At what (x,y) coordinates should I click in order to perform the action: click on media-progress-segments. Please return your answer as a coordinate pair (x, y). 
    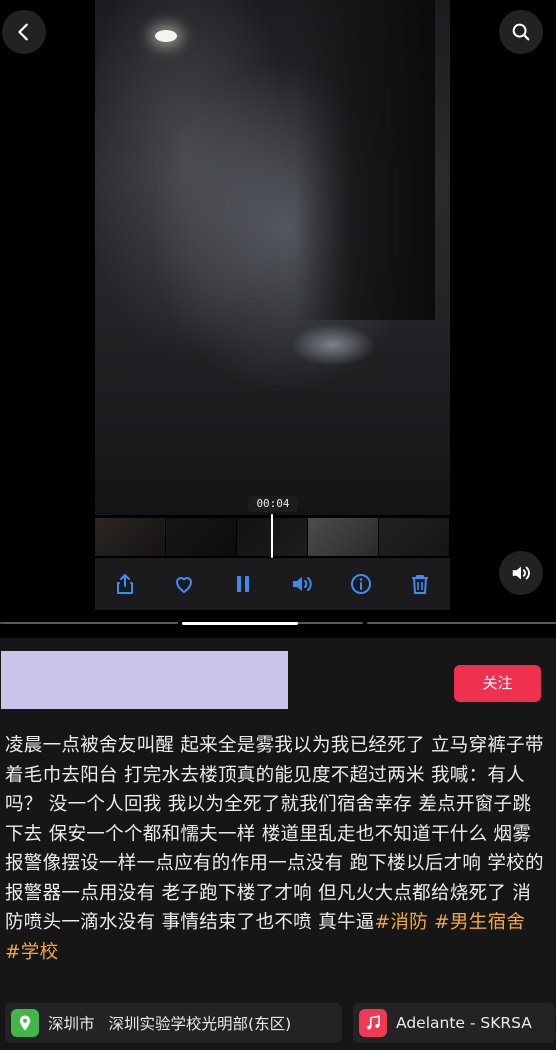
    Looking at the image, I should click on (278, 623).